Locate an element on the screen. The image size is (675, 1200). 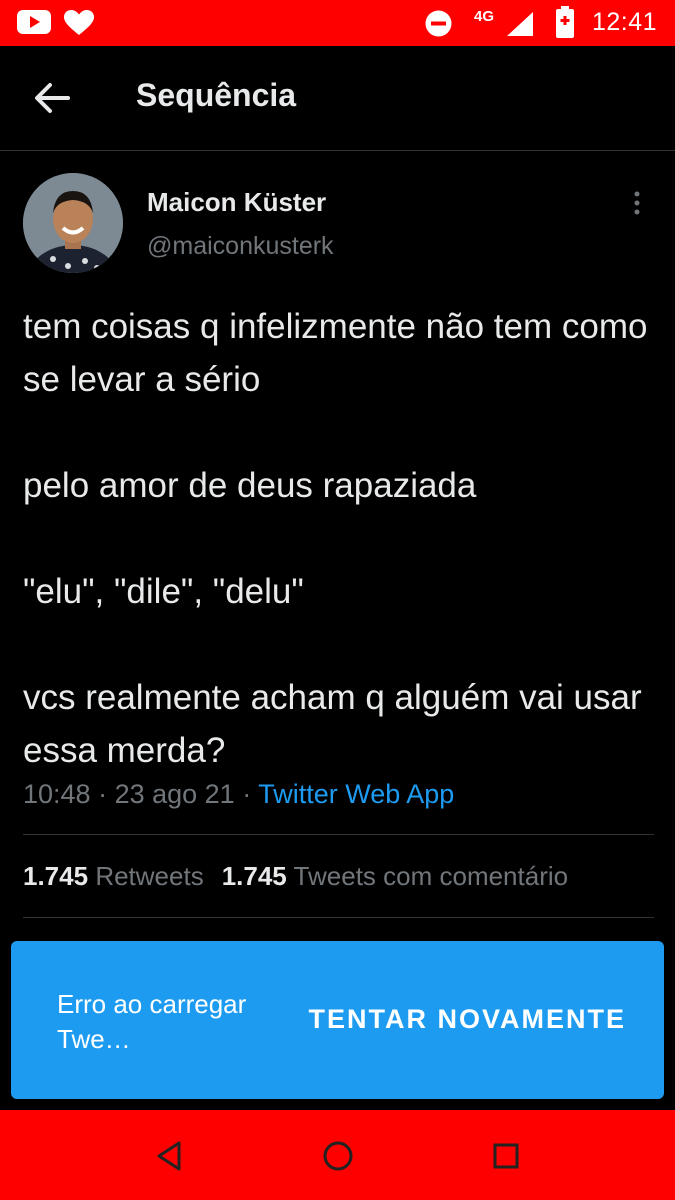
arrow-left-icon is located at coordinates (52, 98).